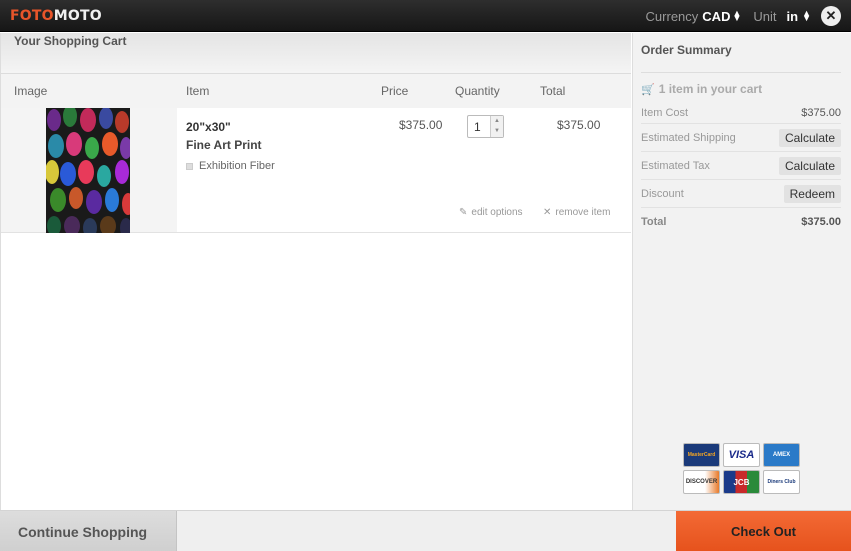 The width and height of the screenshot is (851, 551). Describe the element at coordinates (701, 455) in the screenshot. I see `mastercard-icon: MasterCard` at that location.